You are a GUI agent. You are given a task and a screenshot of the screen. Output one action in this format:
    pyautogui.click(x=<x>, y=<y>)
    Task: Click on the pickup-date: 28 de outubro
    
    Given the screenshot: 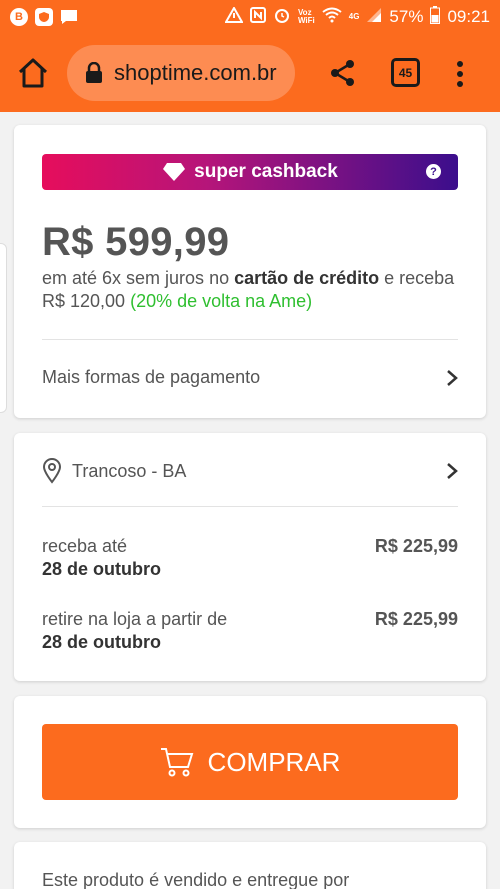 What is the action you would take?
    pyautogui.click(x=102, y=642)
    